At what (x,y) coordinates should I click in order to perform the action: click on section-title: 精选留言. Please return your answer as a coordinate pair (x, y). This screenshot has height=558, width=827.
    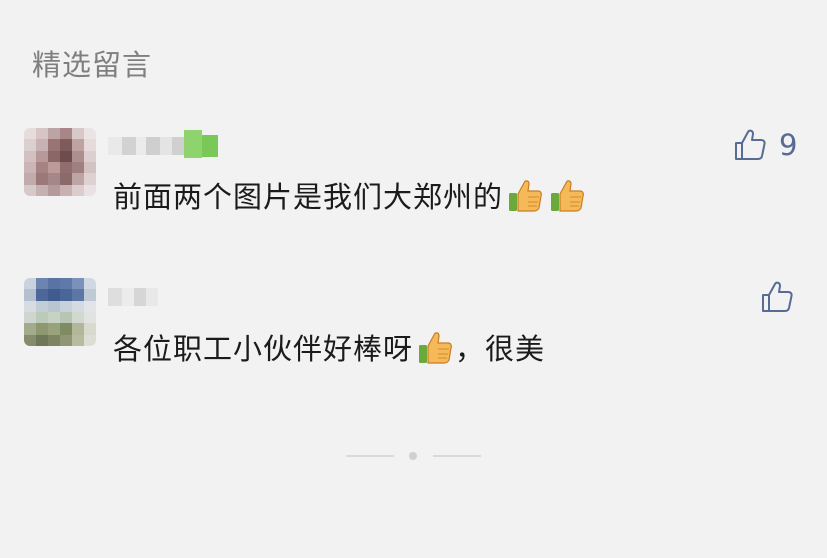
    Looking at the image, I should click on (92, 65).